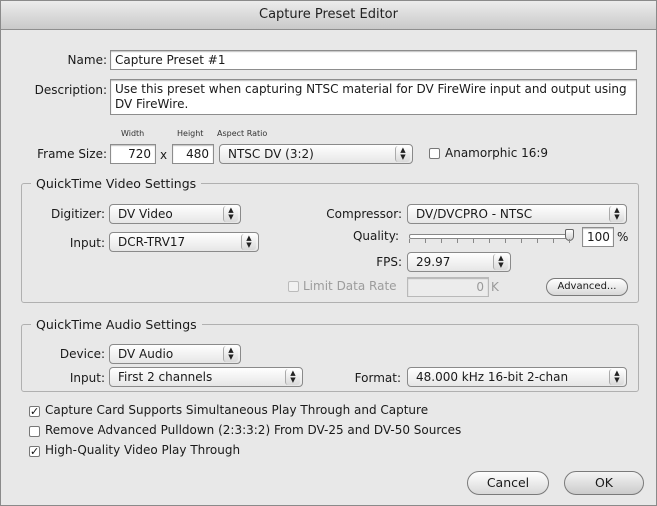 The width and height of the screenshot is (657, 506). What do you see at coordinates (133, 154) in the screenshot?
I see `frame-width-field: 720` at bounding box center [133, 154].